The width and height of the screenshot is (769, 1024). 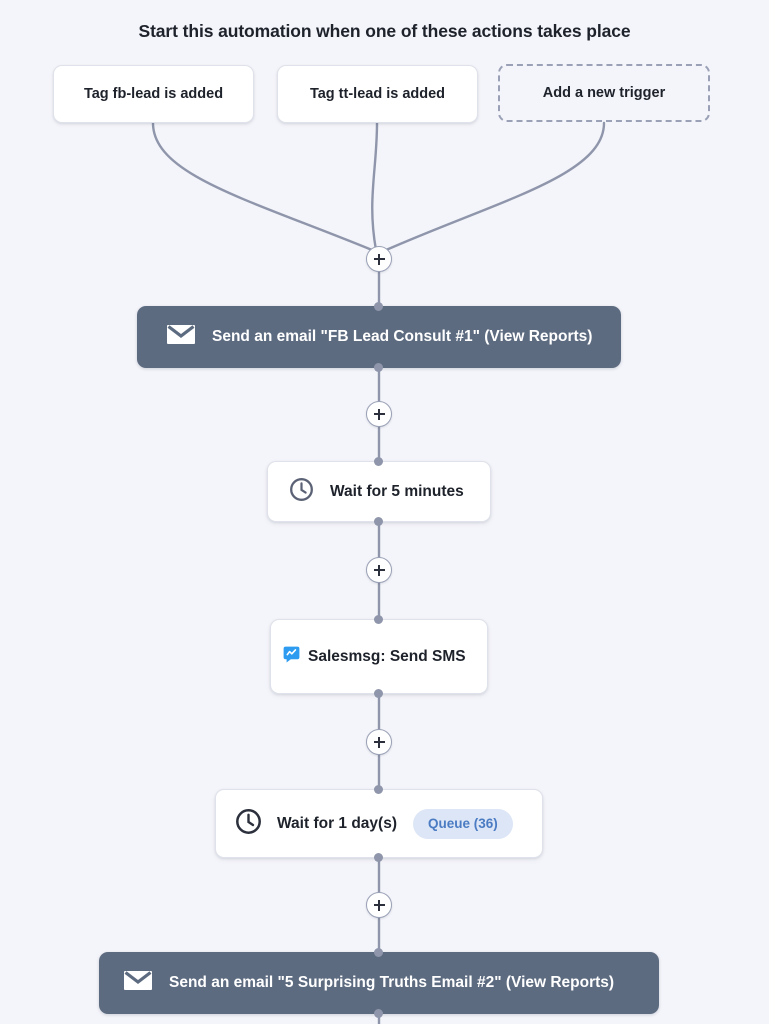 I want to click on step-card-wait-5-minutes: Wait for 5 minutes, so click(x=379, y=491).